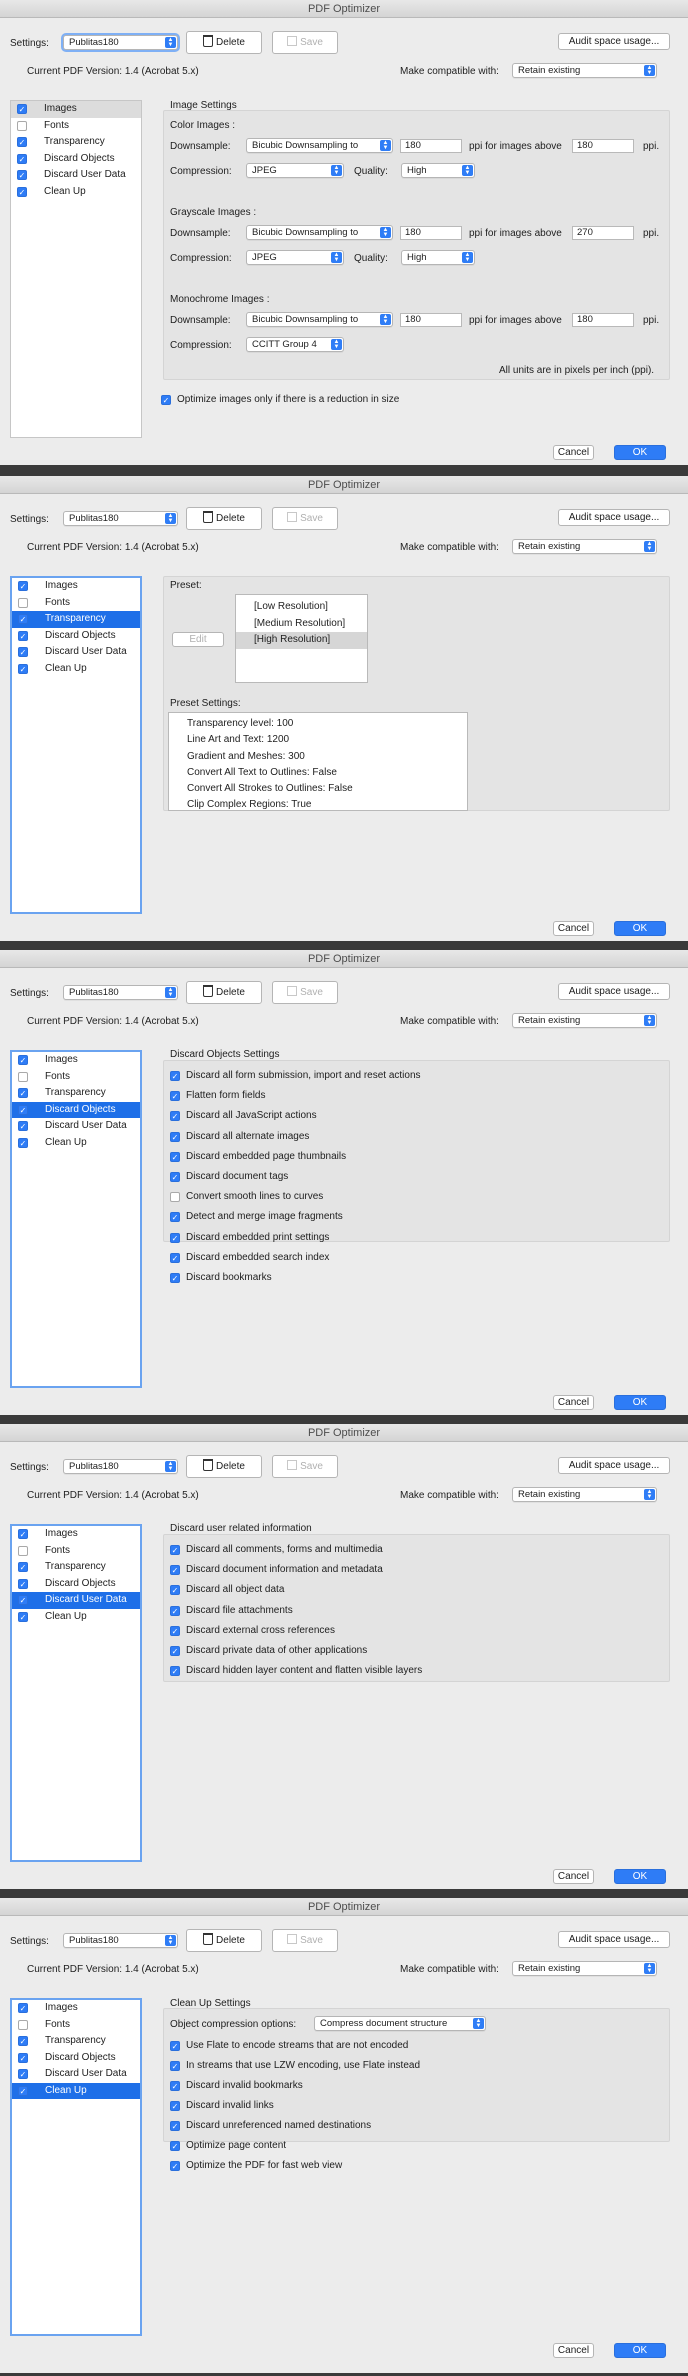  Describe the element at coordinates (295, 257) in the screenshot. I see `gray-compression-dropdown: JPEG ▲ ▼` at that location.